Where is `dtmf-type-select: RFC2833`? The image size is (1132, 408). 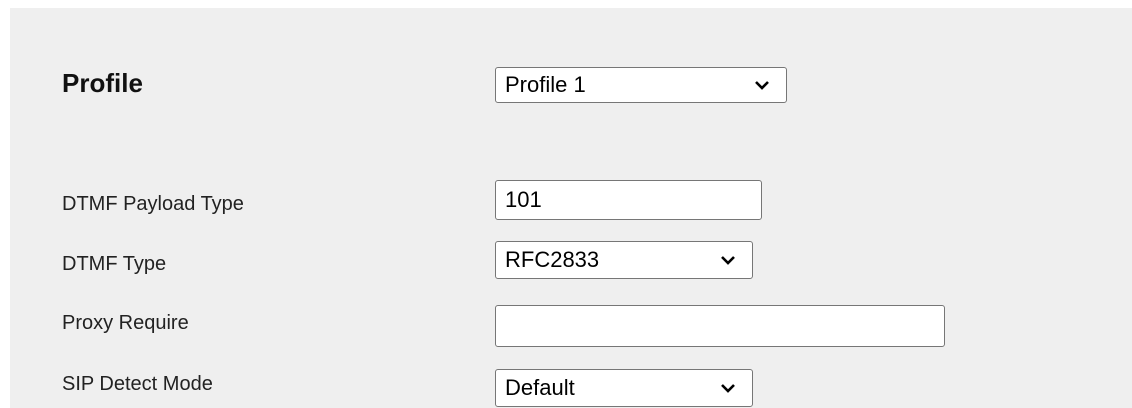 dtmf-type-select: RFC2833 is located at coordinates (624, 260).